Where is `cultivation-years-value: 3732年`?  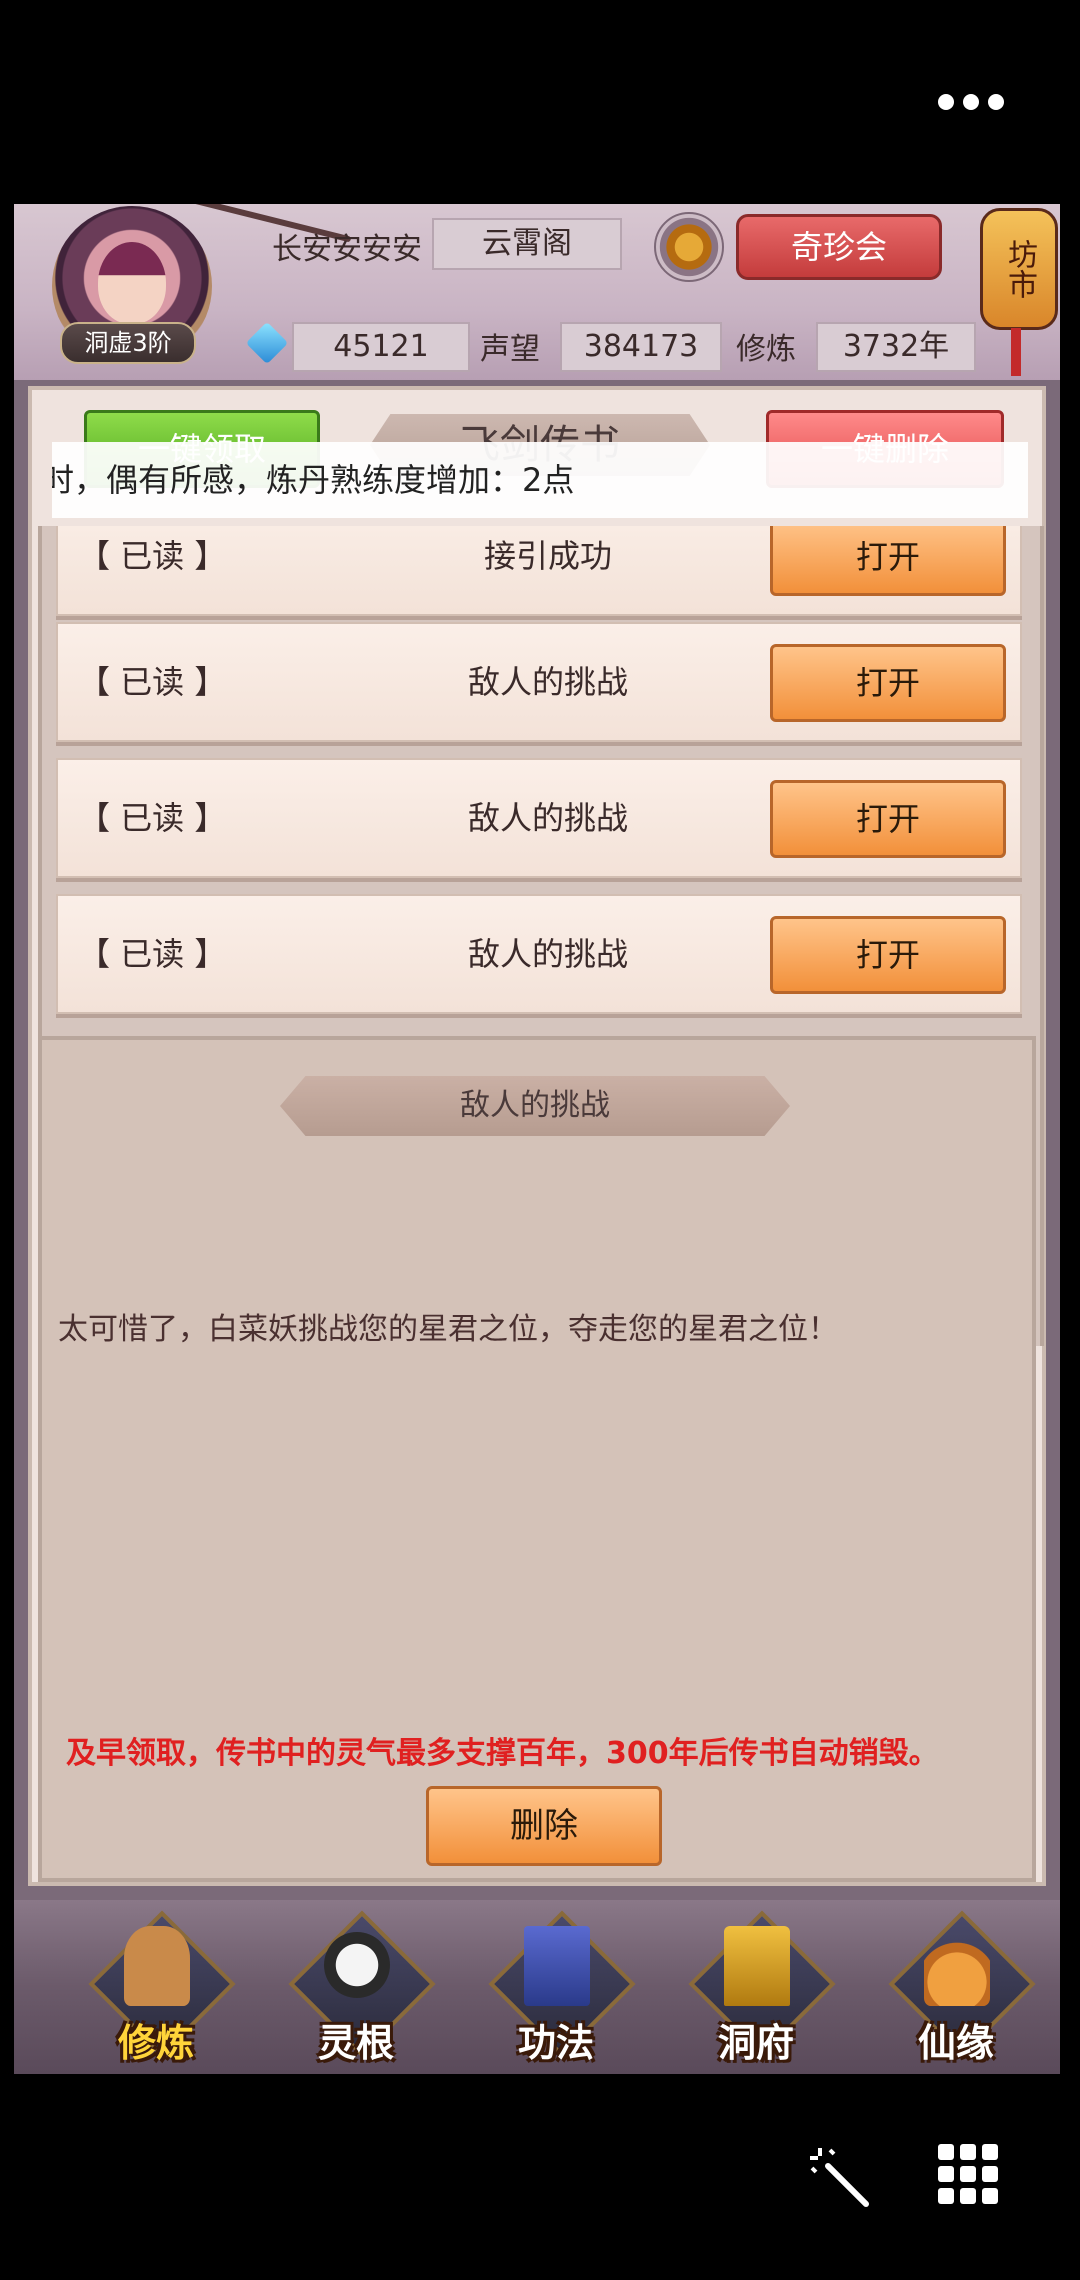
cultivation-years-value: 3732年 is located at coordinates (896, 347).